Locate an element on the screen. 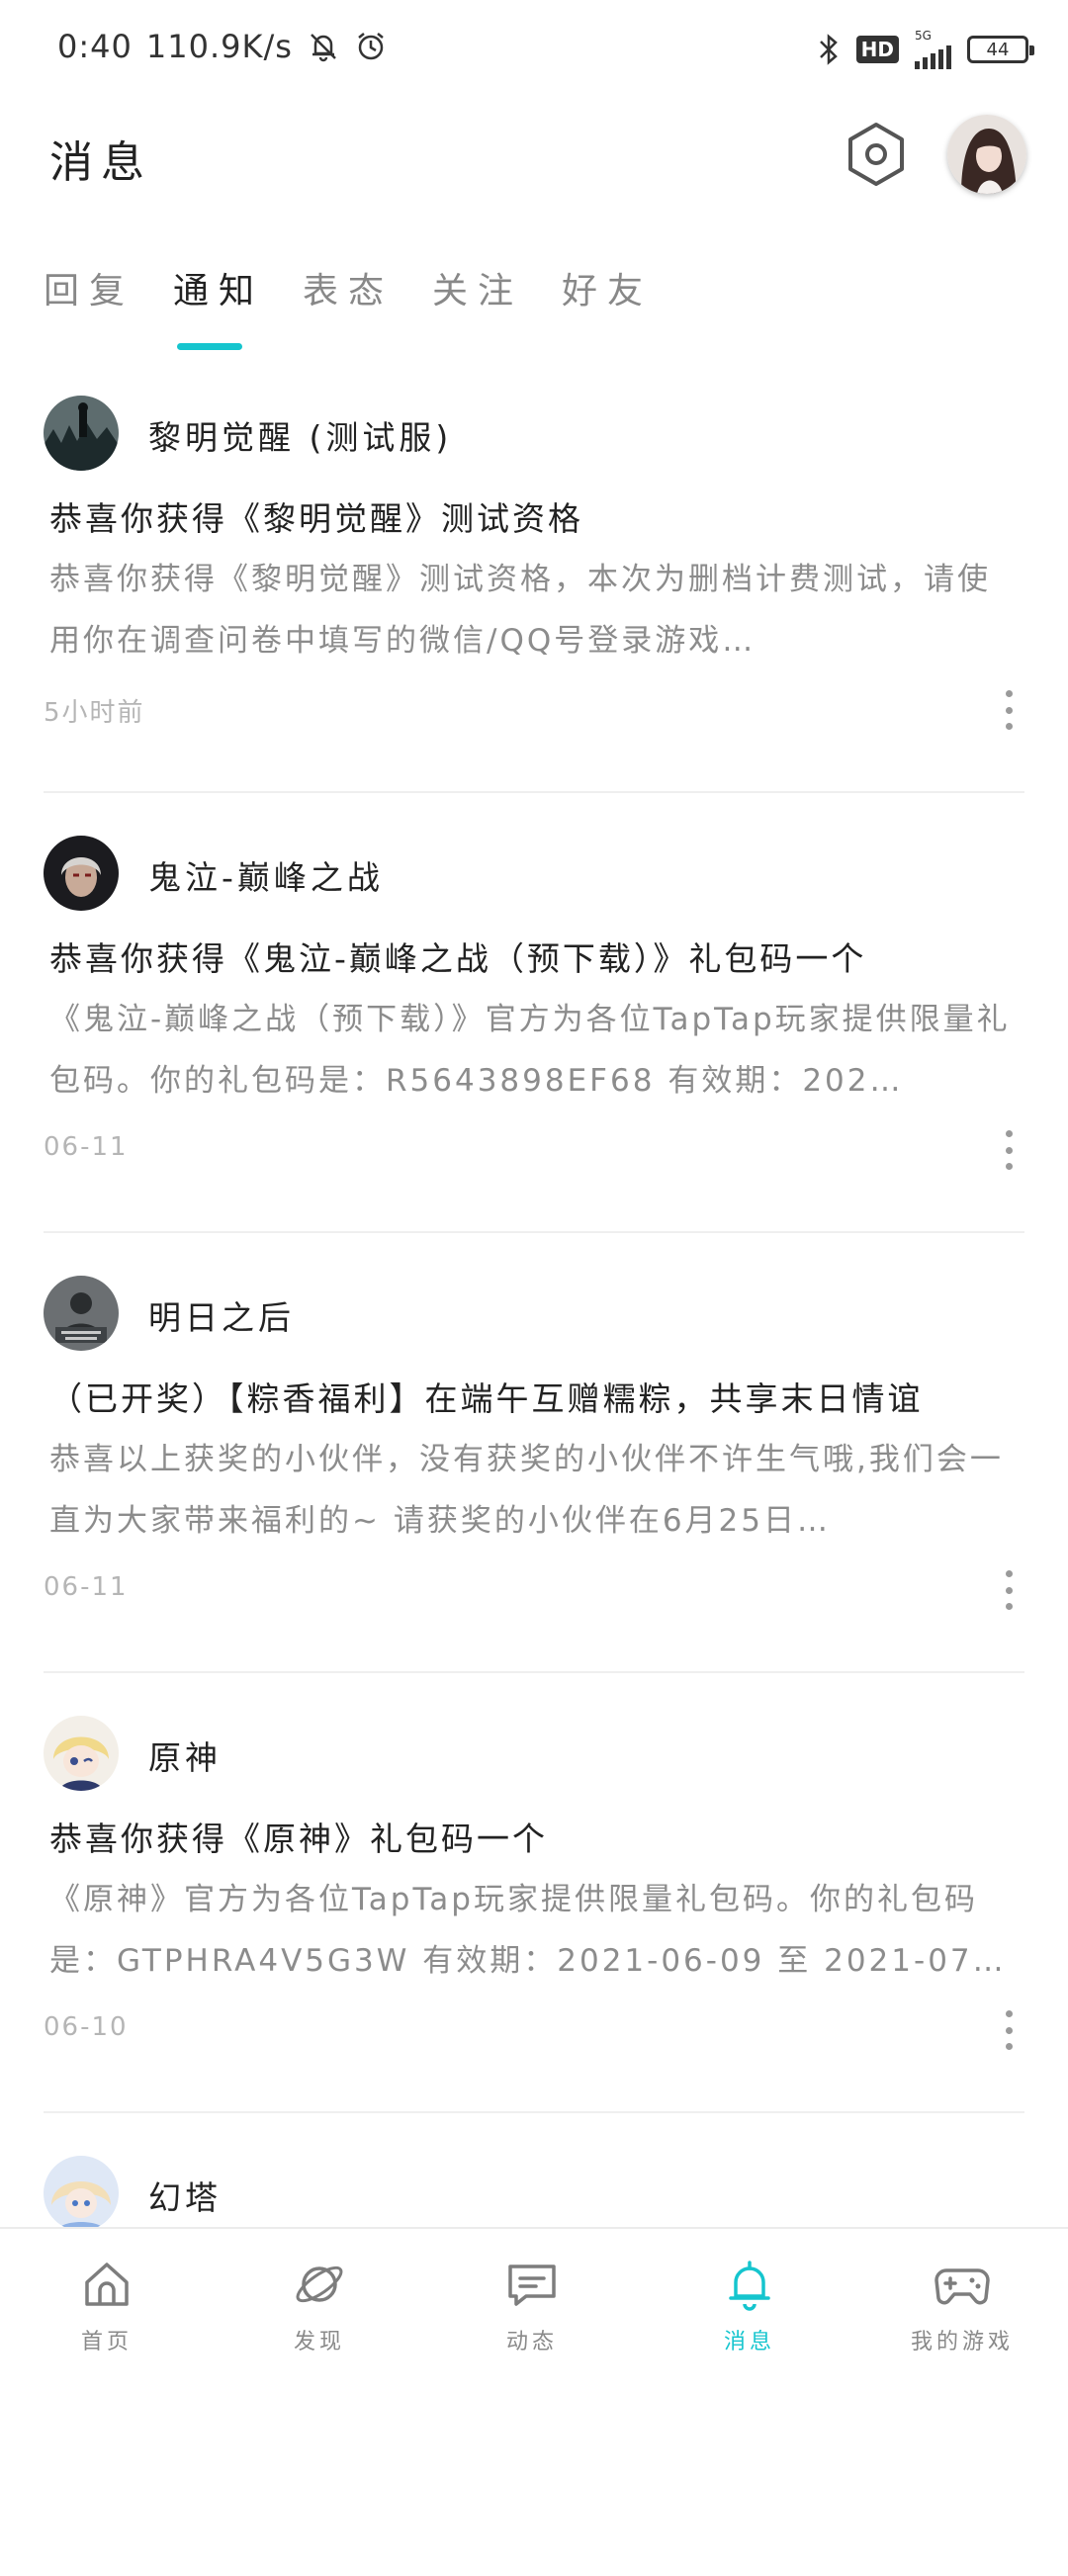  nav-my-games: 我的游戏 is located at coordinates (962, 2302).